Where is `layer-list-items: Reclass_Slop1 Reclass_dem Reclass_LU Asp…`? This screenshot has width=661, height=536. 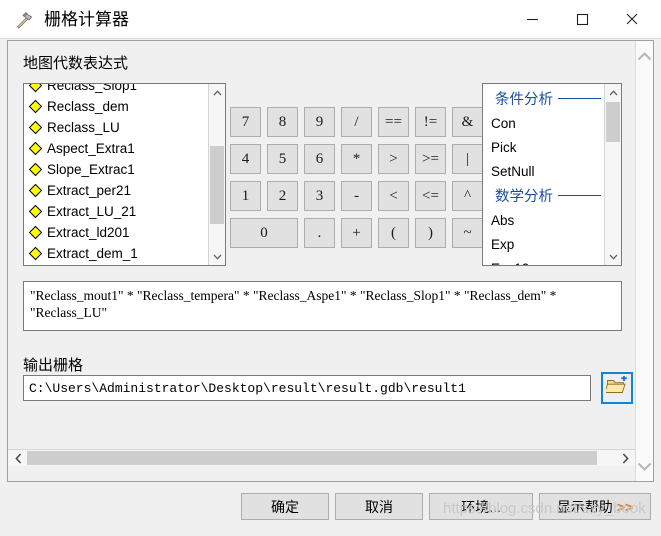
layer-list-items: Reclass_Slop1 Reclass_dem Reclass_LU Asp… is located at coordinates (117, 173).